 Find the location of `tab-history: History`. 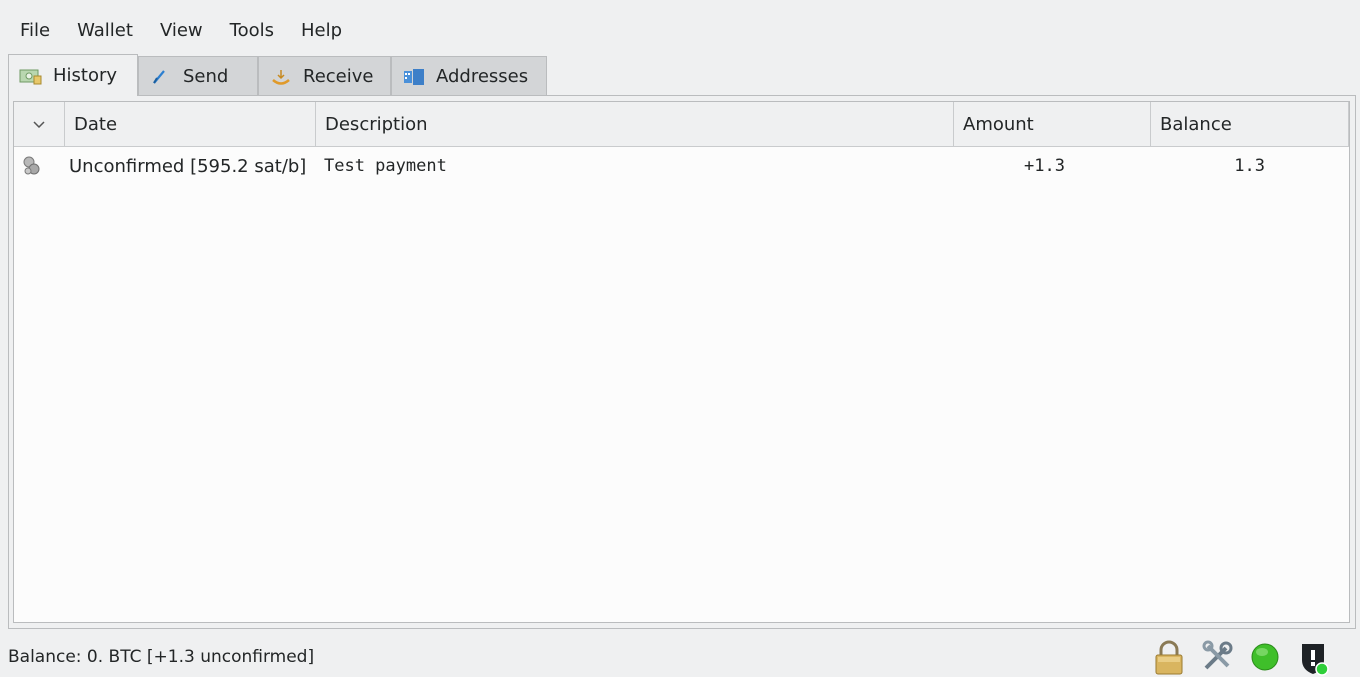

tab-history: History is located at coordinates (73, 75).